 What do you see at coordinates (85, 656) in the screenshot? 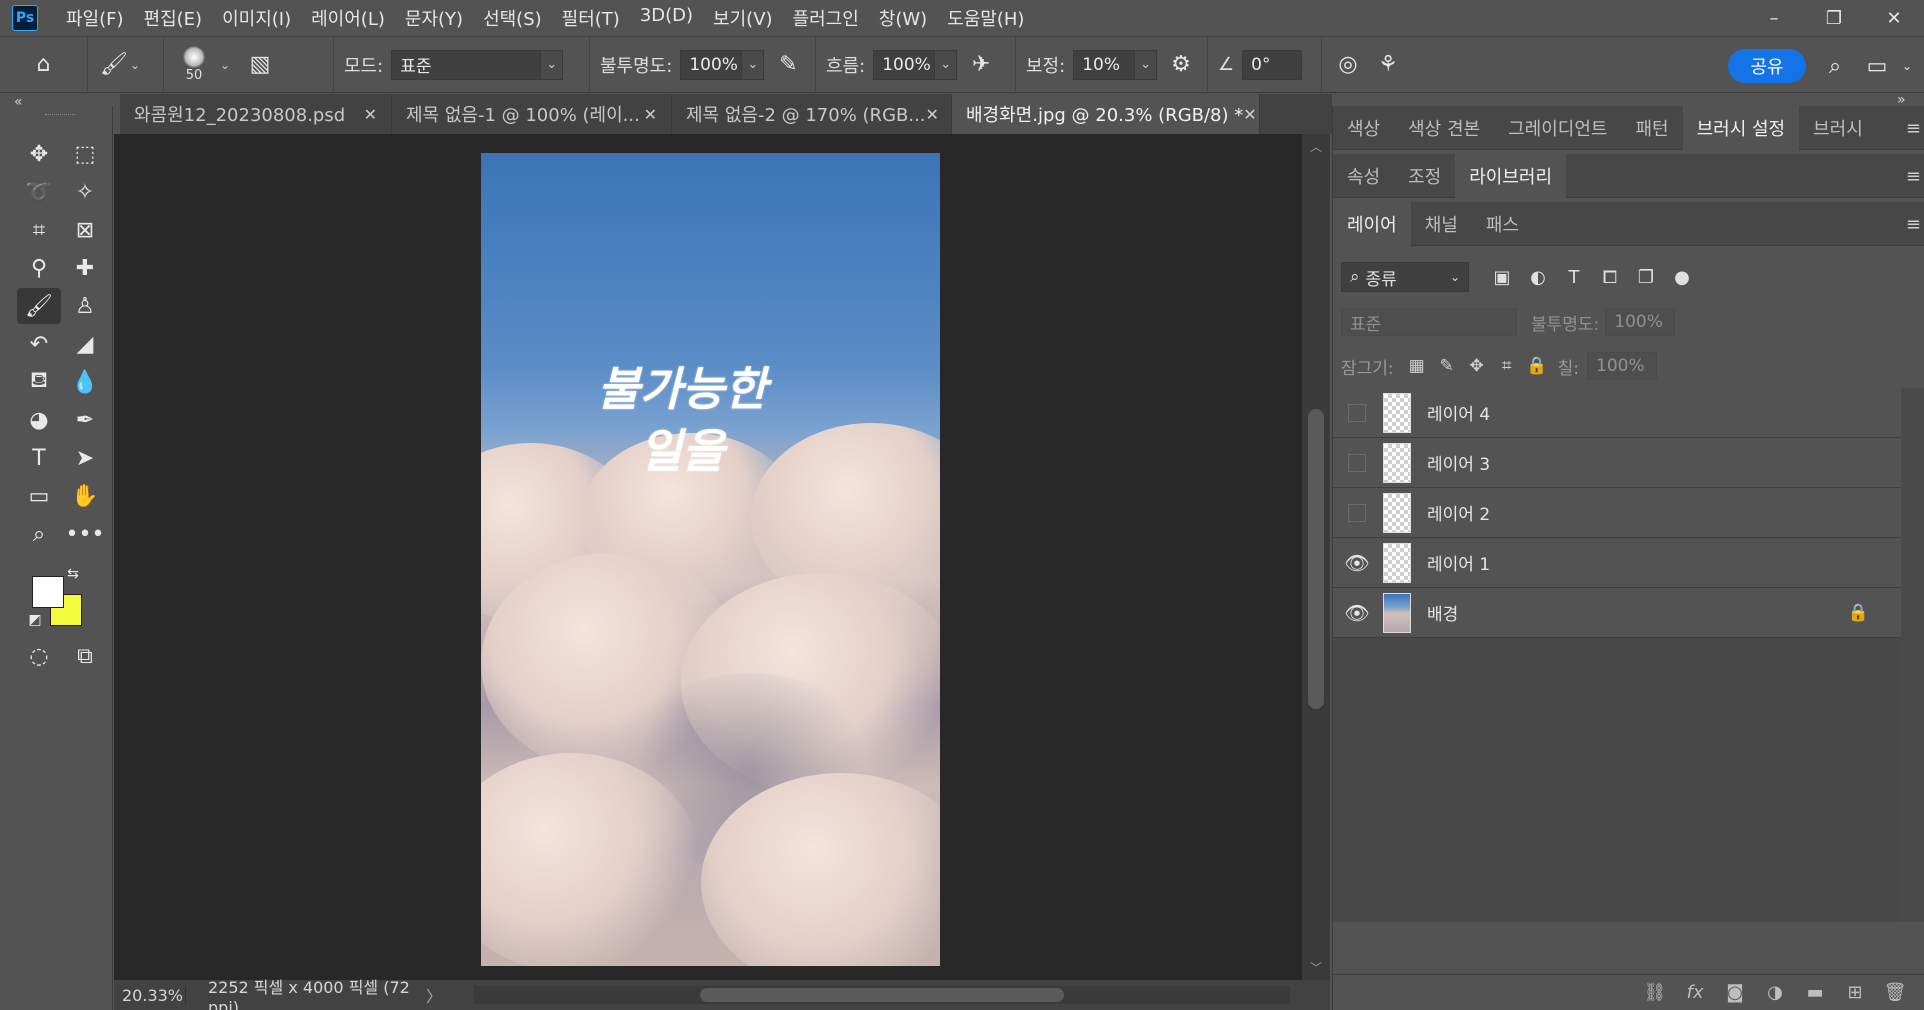
I see `screen-mode-icon: ⧉` at bounding box center [85, 656].